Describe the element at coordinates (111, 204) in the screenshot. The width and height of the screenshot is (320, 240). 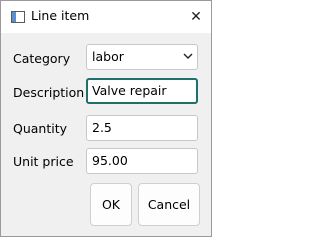
I see `ok-button: OK` at that location.